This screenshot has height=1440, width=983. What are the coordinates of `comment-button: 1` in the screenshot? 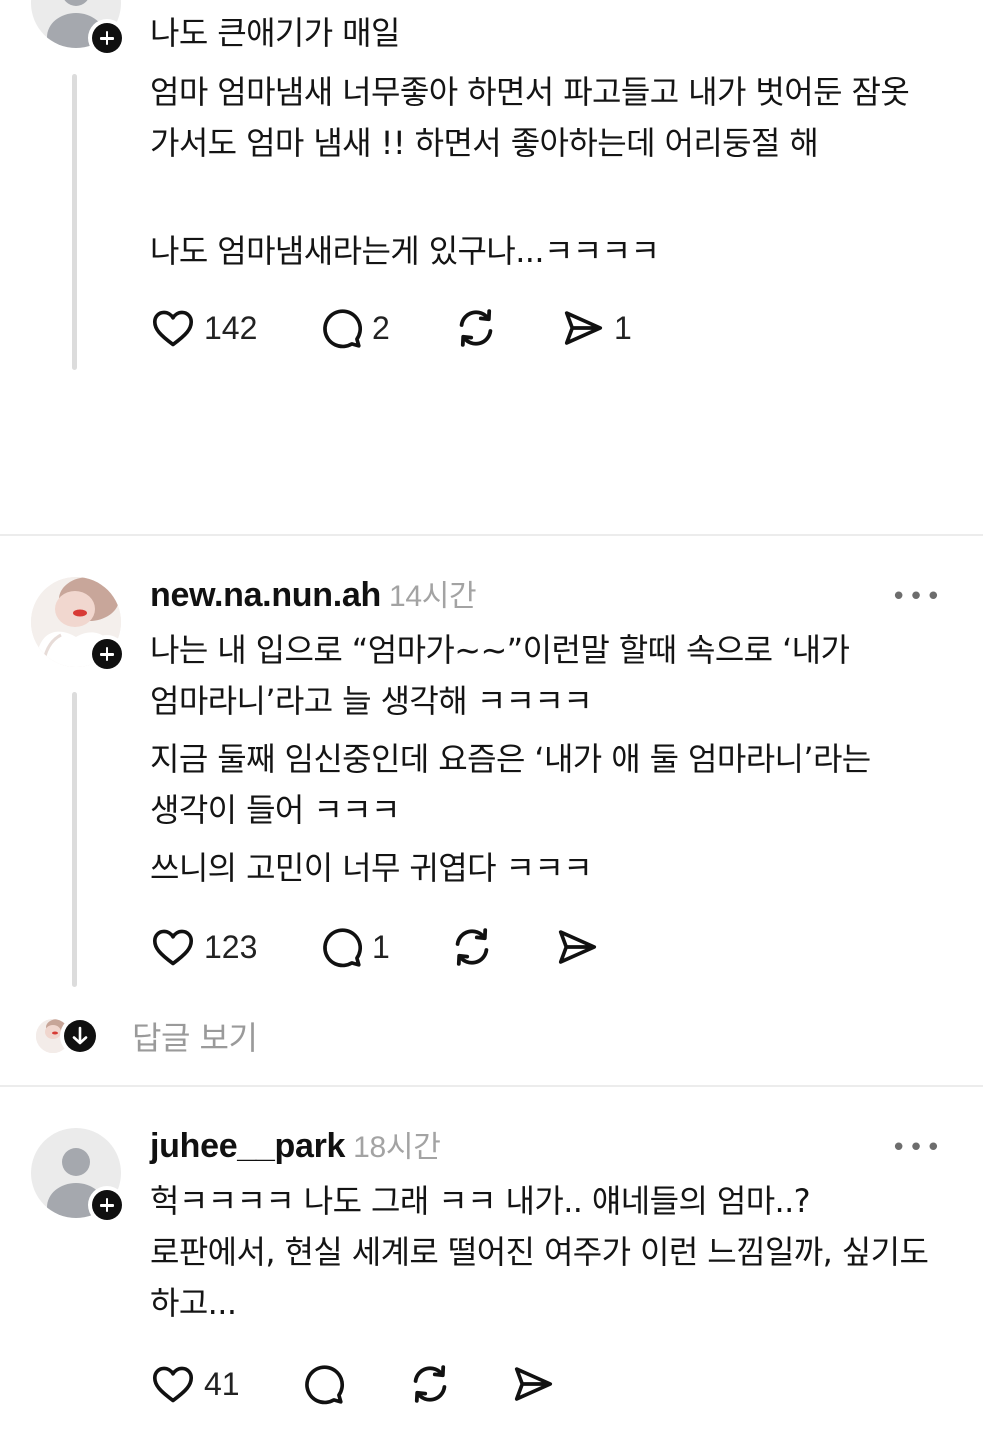 It's located at (354, 947).